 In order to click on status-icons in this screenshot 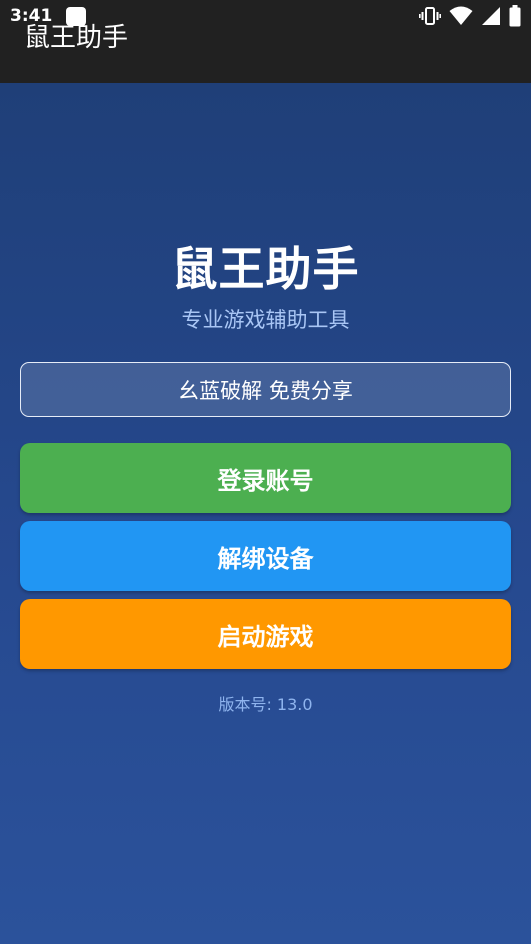, I will do `click(470, 16)`.